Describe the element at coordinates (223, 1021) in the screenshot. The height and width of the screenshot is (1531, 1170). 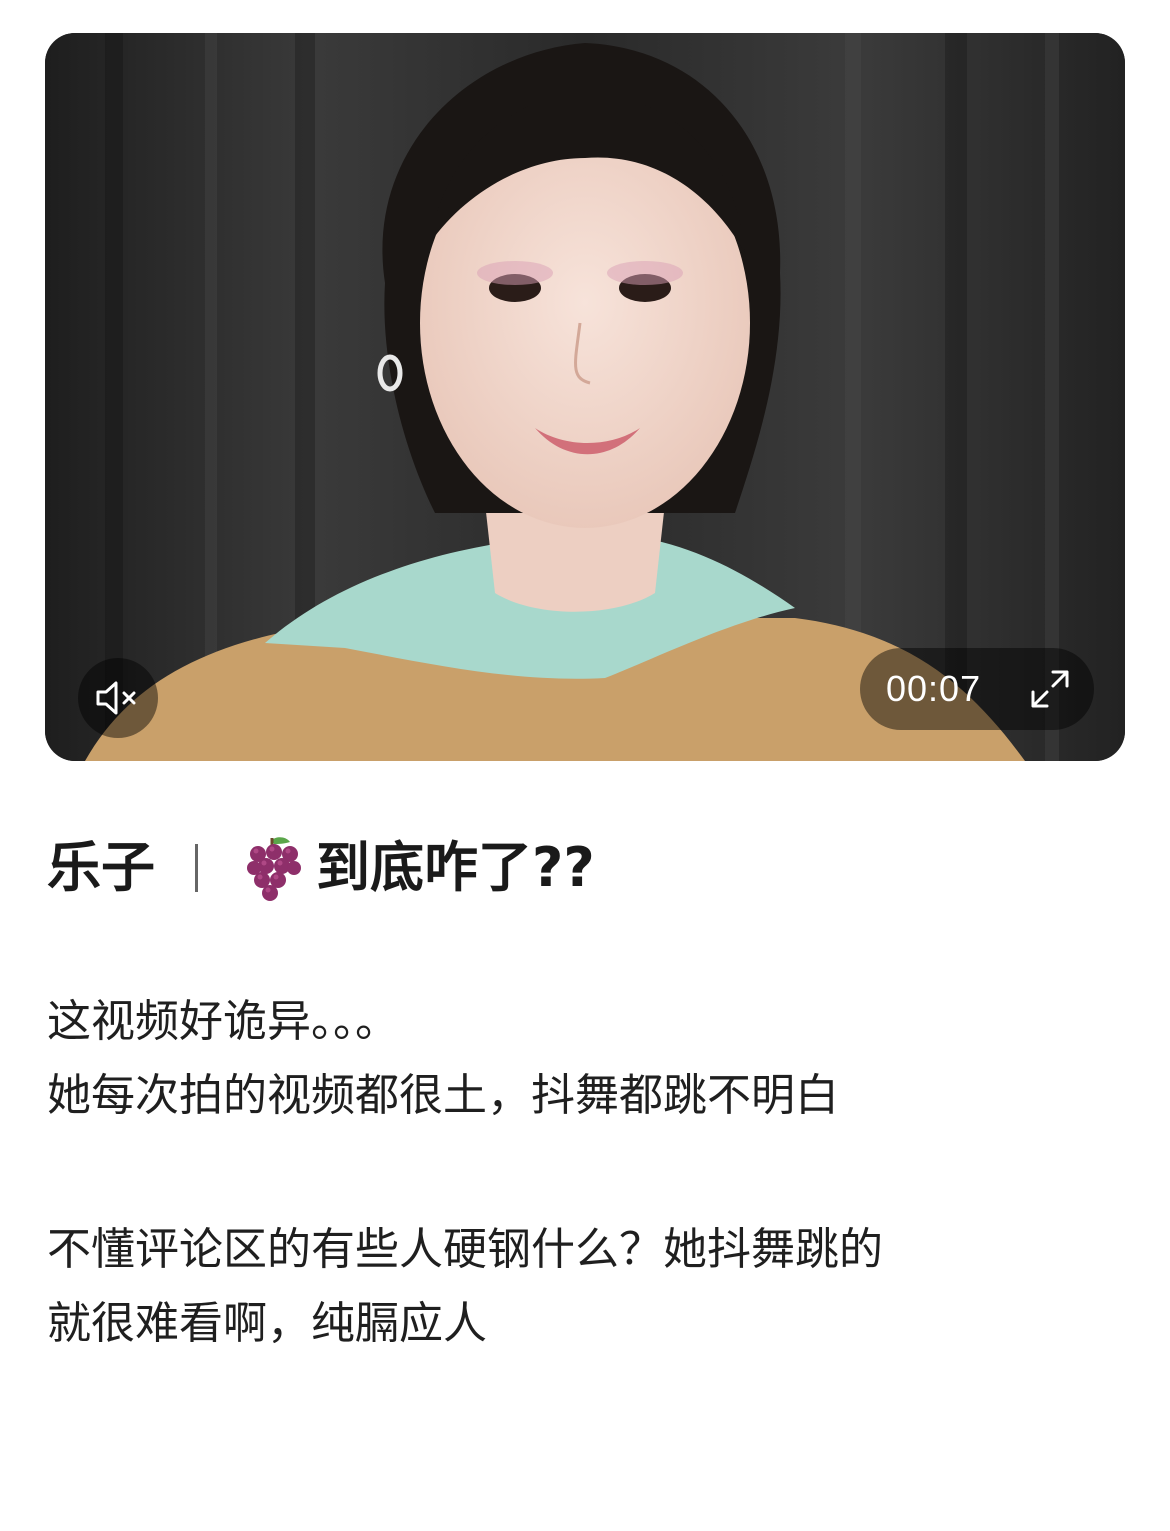
I see `post-body-line: 这视频好诡异。。。` at that location.